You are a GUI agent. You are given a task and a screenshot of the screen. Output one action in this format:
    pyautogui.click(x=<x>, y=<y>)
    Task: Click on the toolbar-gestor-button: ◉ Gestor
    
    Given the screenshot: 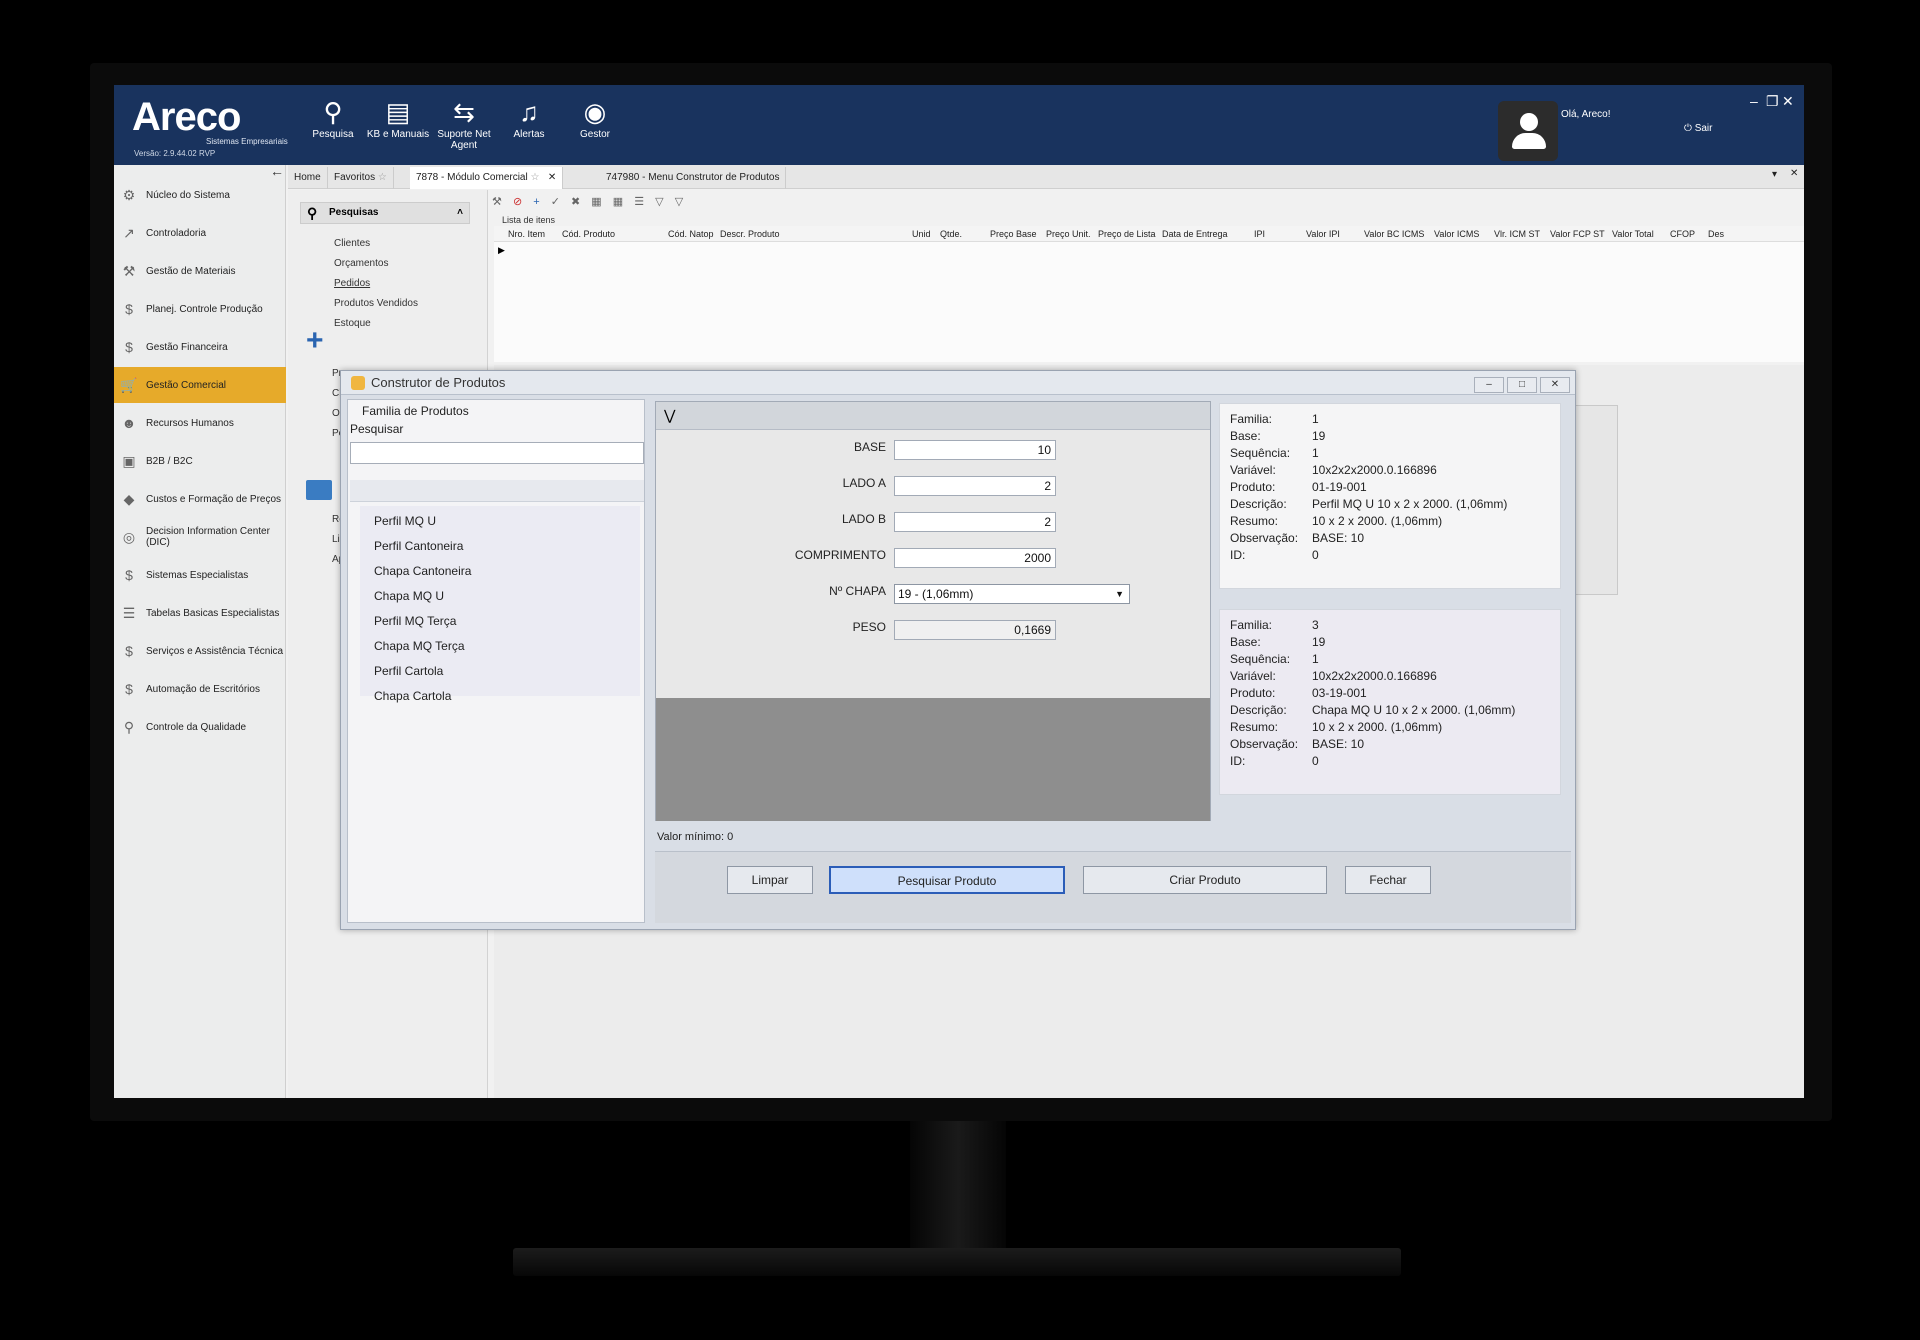 What is the action you would take?
    pyautogui.click(x=595, y=117)
    